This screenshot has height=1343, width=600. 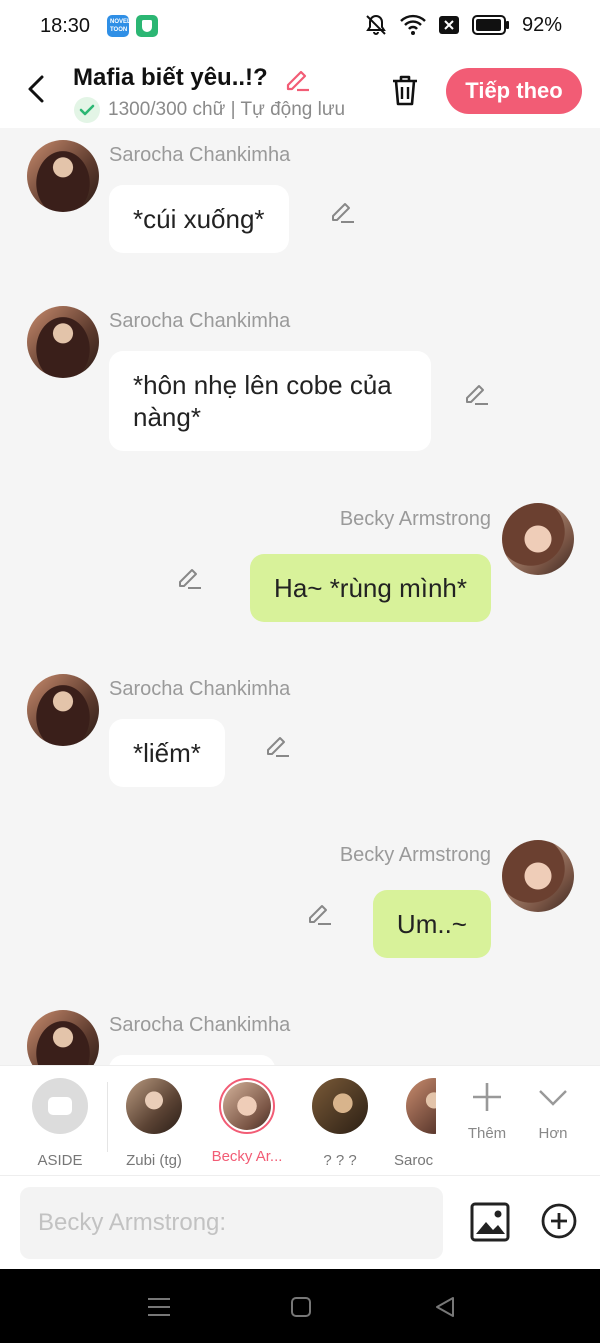 I want to click on sim-off-icon, so click(x=448, y=25).